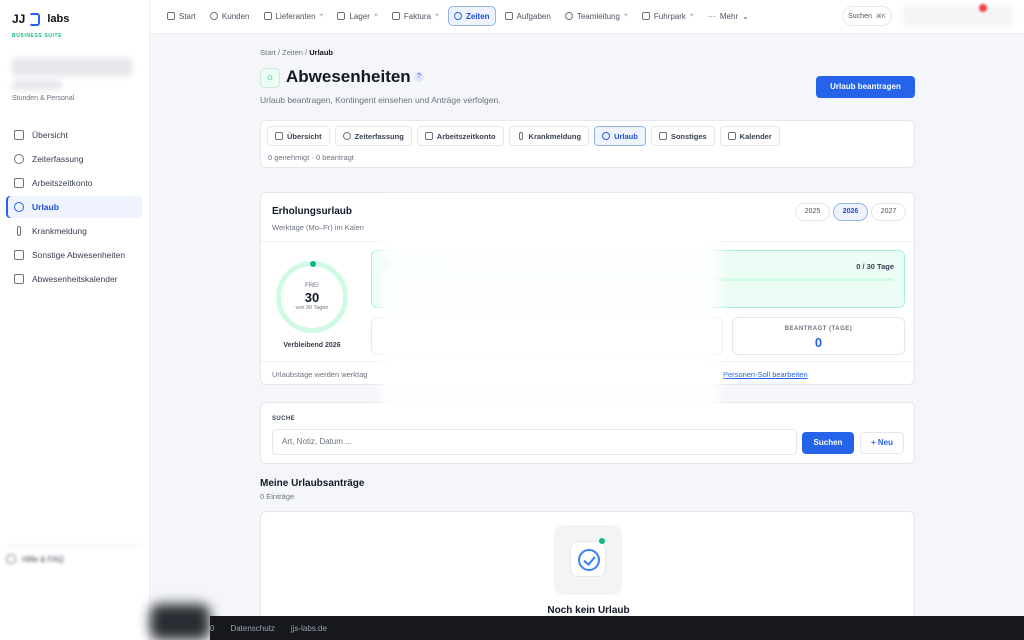  I want to click on requests-title: Meine Urlaubsanträge, so click(312, 483).